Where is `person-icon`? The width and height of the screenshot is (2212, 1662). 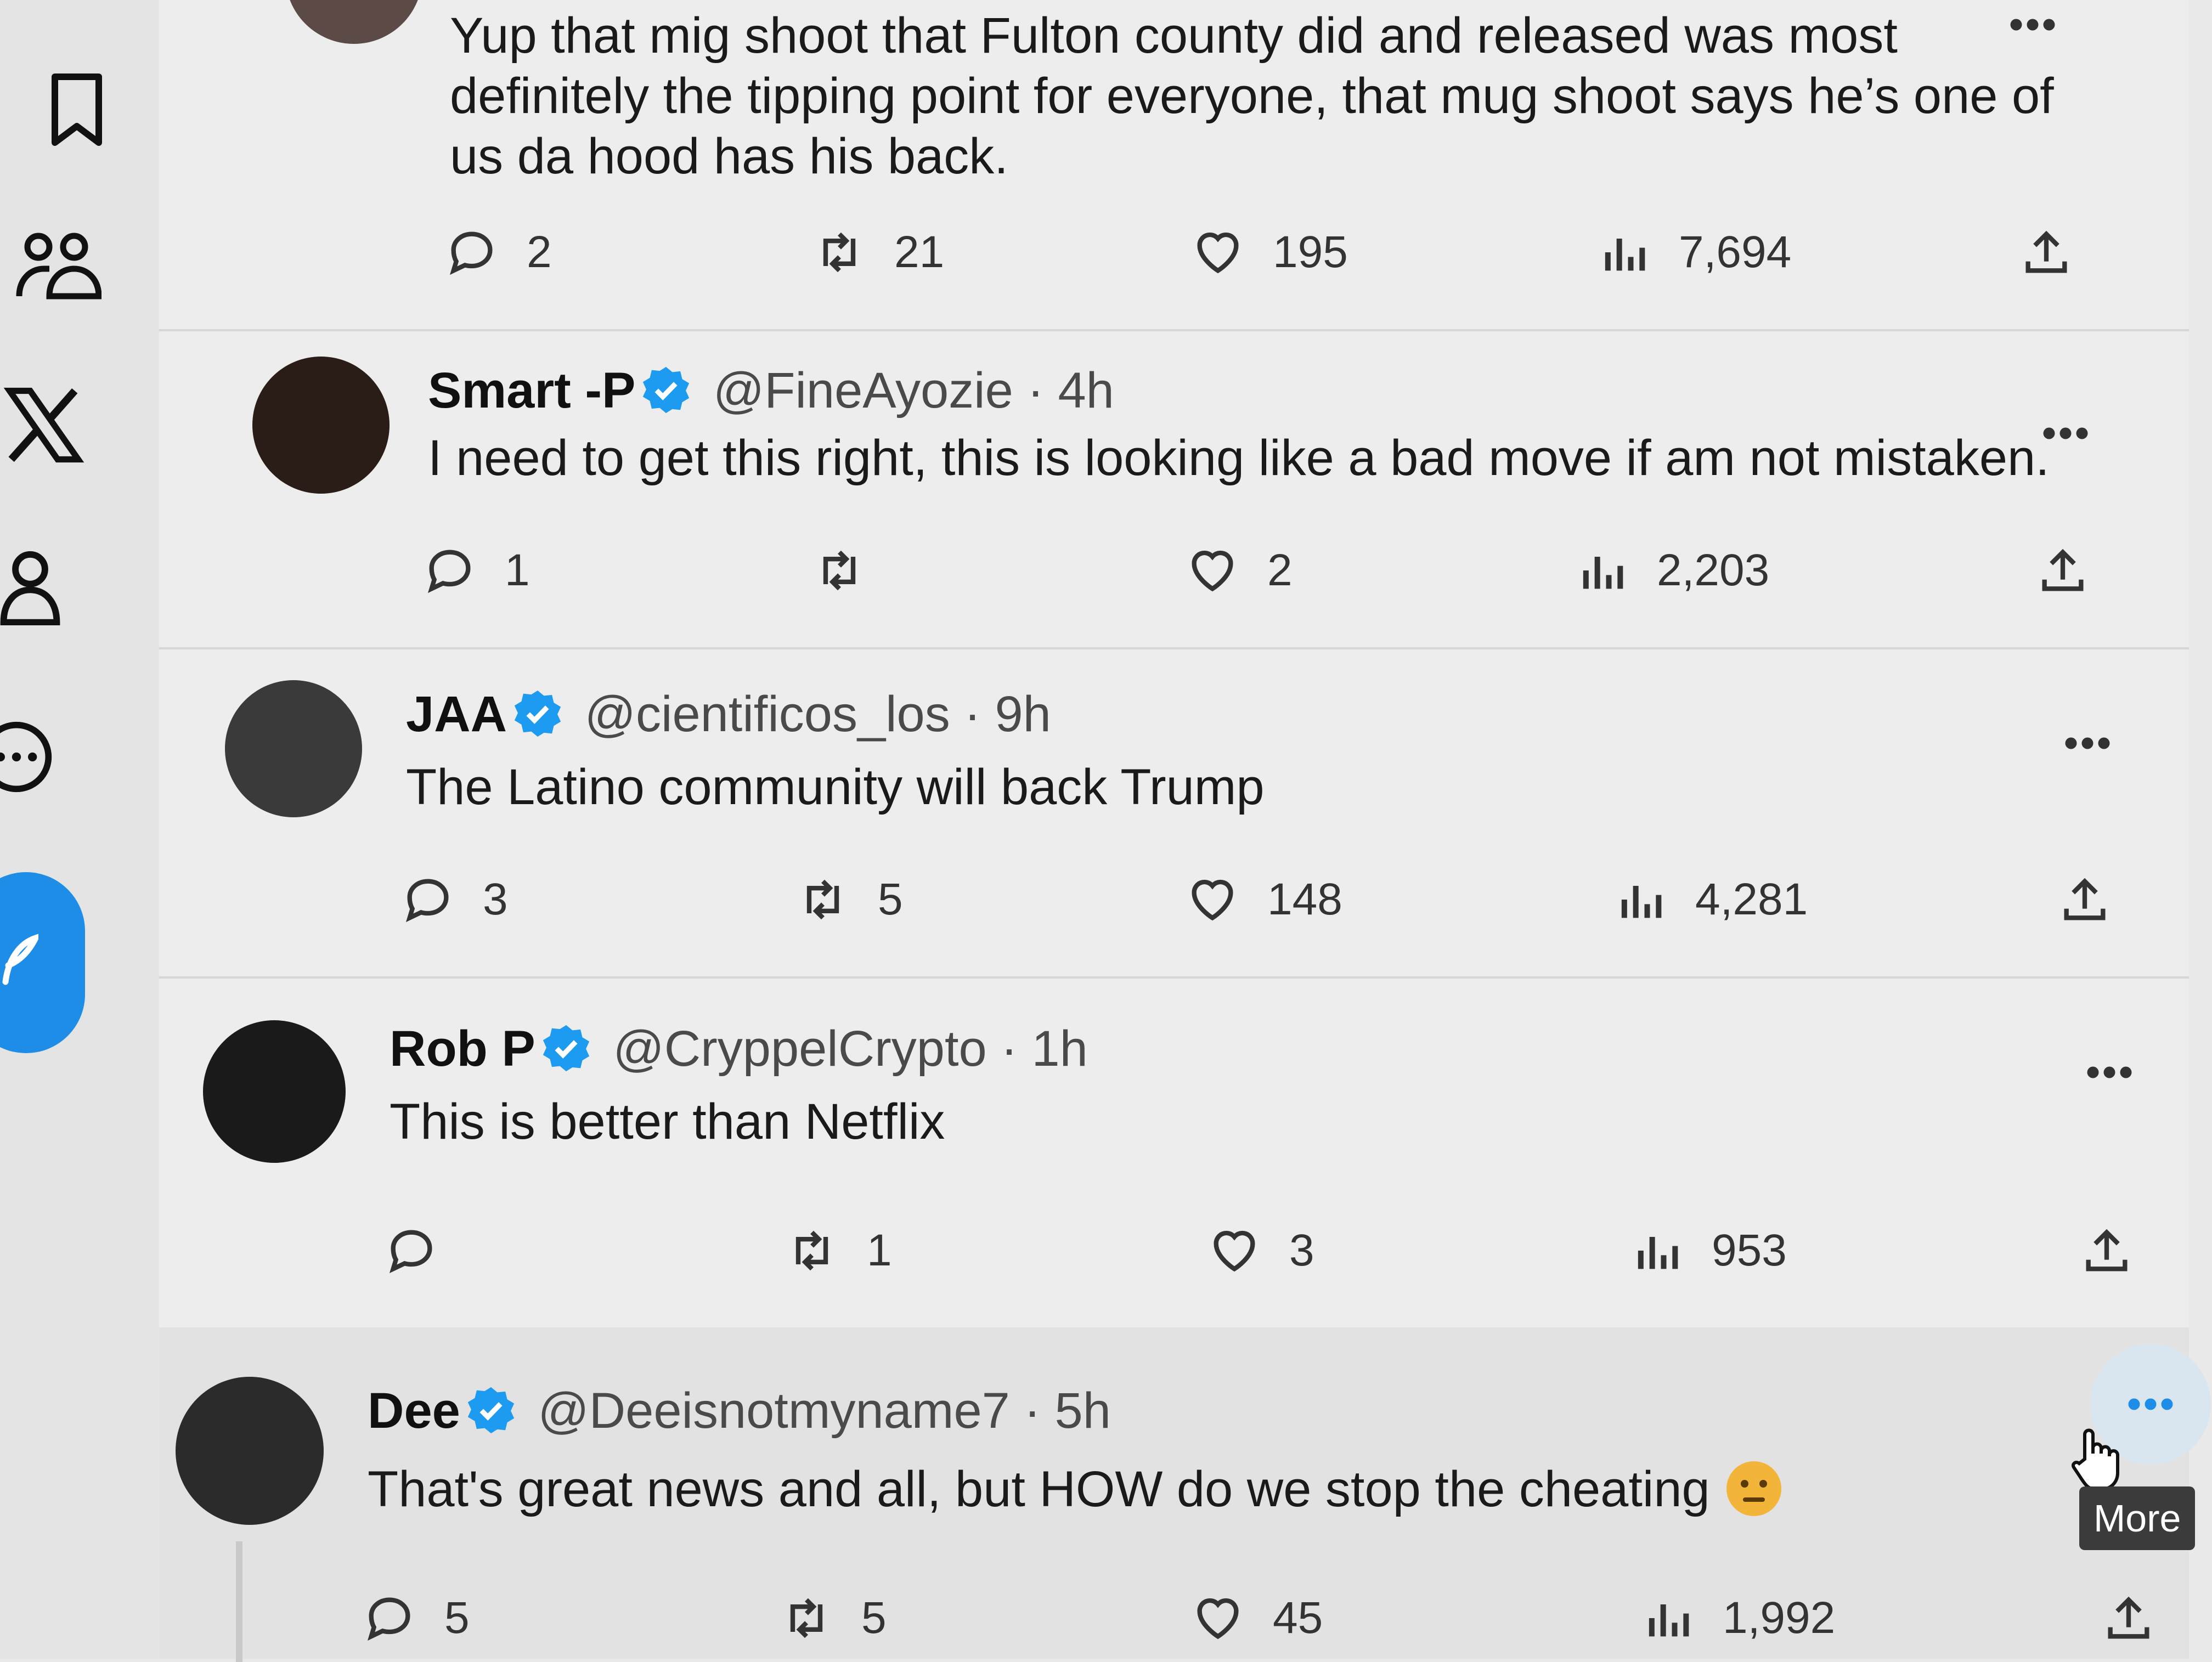 person-icon is located at coordinates (30, 587).